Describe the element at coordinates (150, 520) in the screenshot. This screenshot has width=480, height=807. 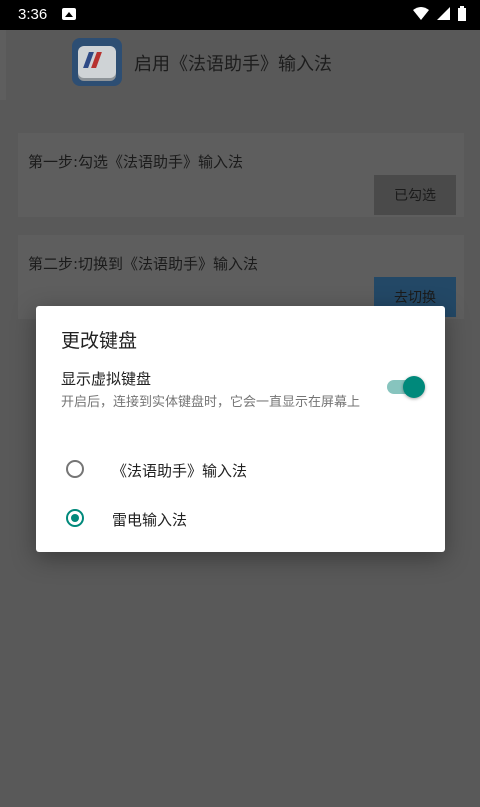
I see `option-label: 雷电输入法` at that location.